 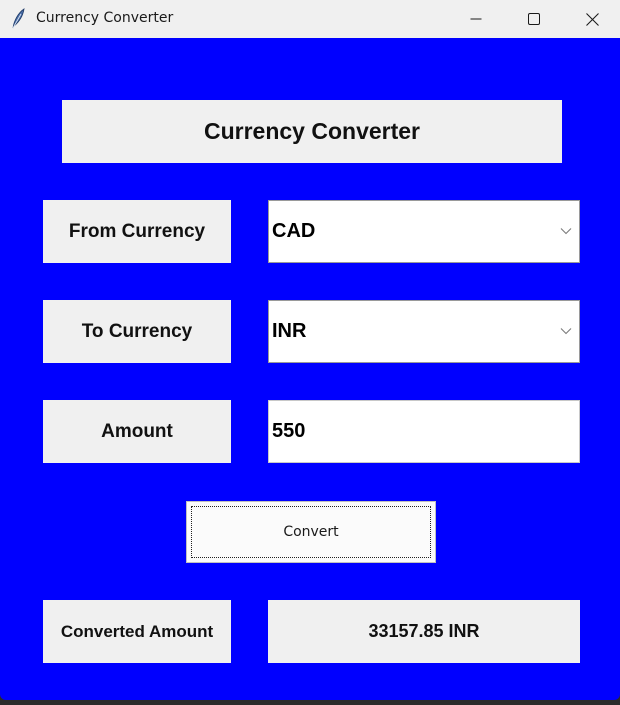 What do you see at coordinates (424, 431) in the screenshot?
I see `amount-input: 550` at bounding box center [424, 431].